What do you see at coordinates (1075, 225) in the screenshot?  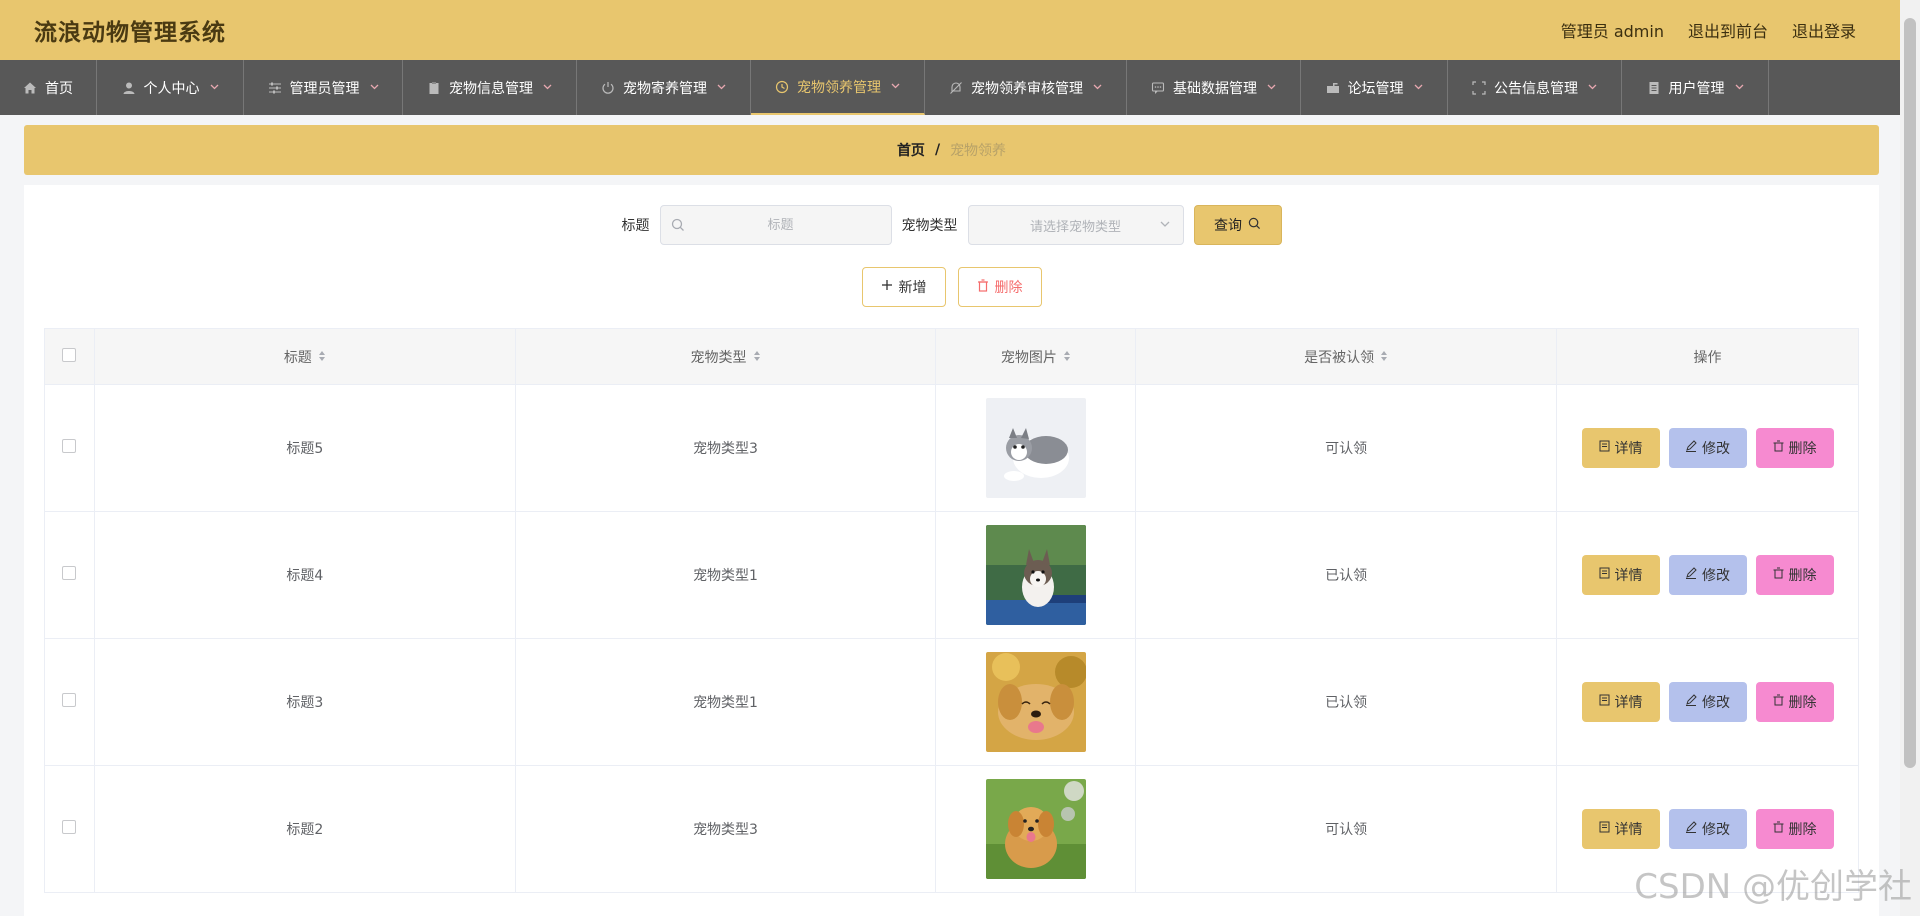 I see `pet-type-select: 请选择宠物类型` at bounding box center [1075, 225].